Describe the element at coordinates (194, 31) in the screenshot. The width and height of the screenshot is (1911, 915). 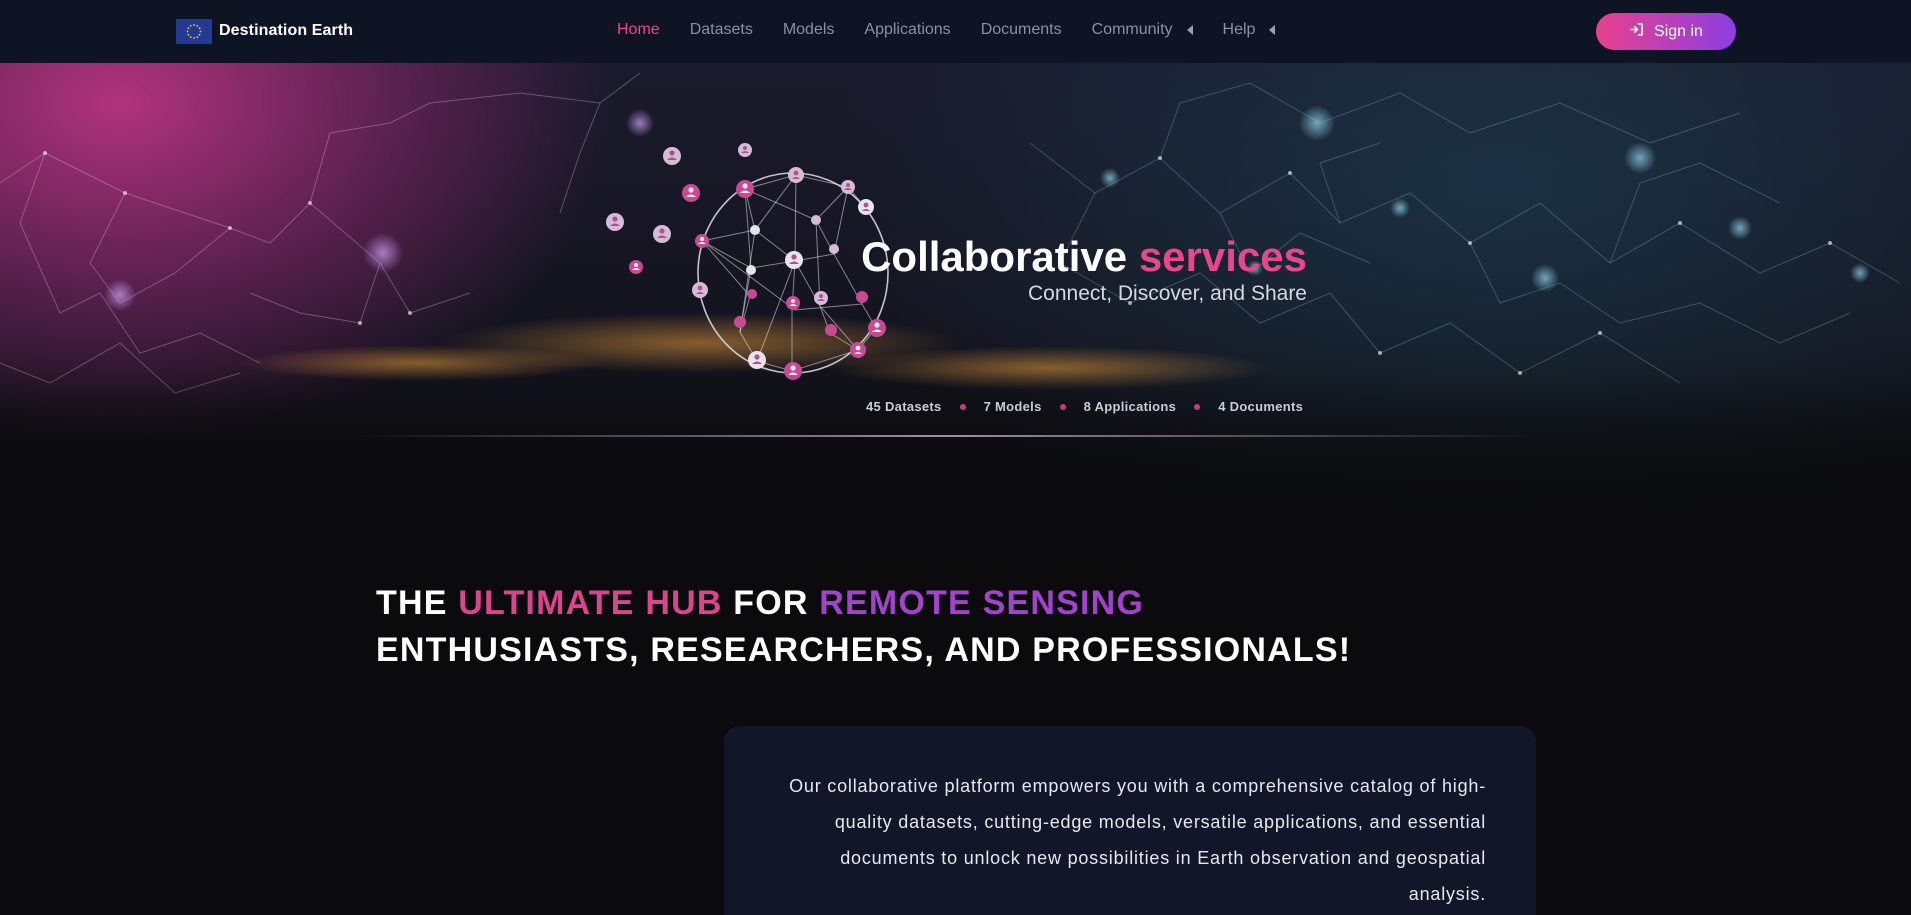
I see `eu-flag-icon` at that location.